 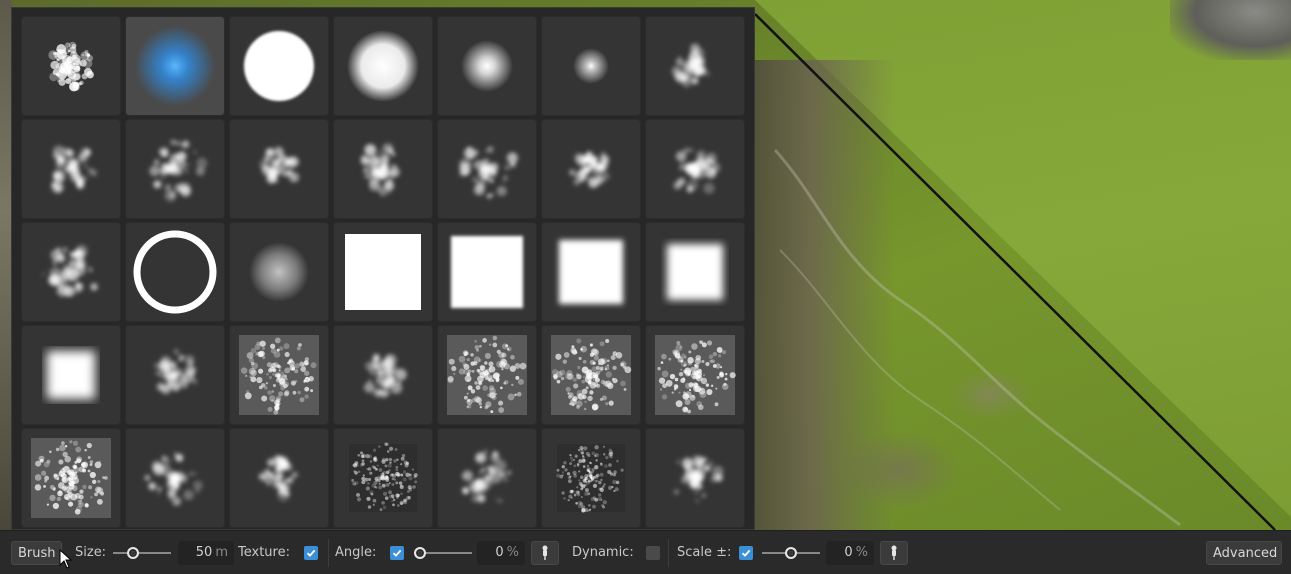 I want to click on brush-erosion-2-preview, so click(x=385, y=375).